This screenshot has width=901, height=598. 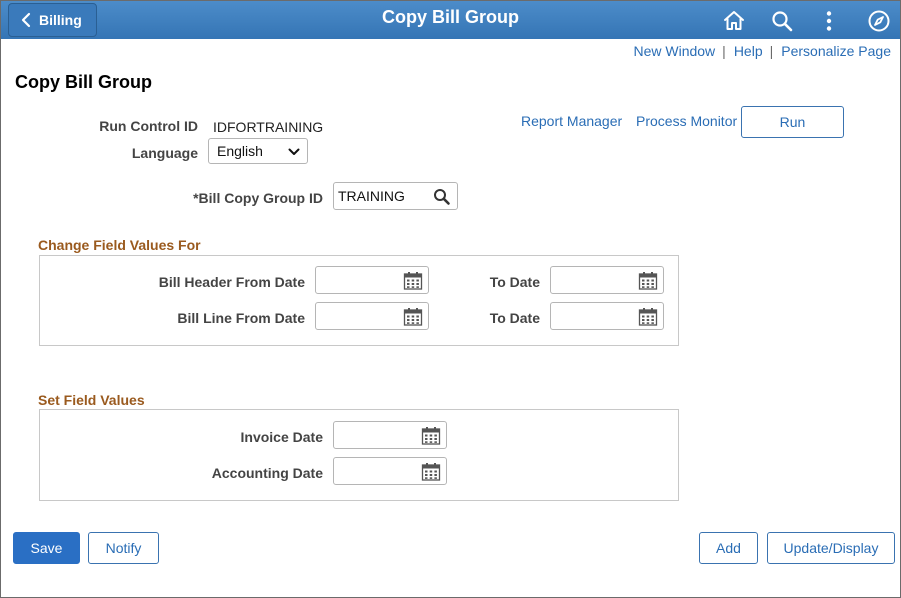 I want to click on accounting-date-input, so click(x=390, y=471).